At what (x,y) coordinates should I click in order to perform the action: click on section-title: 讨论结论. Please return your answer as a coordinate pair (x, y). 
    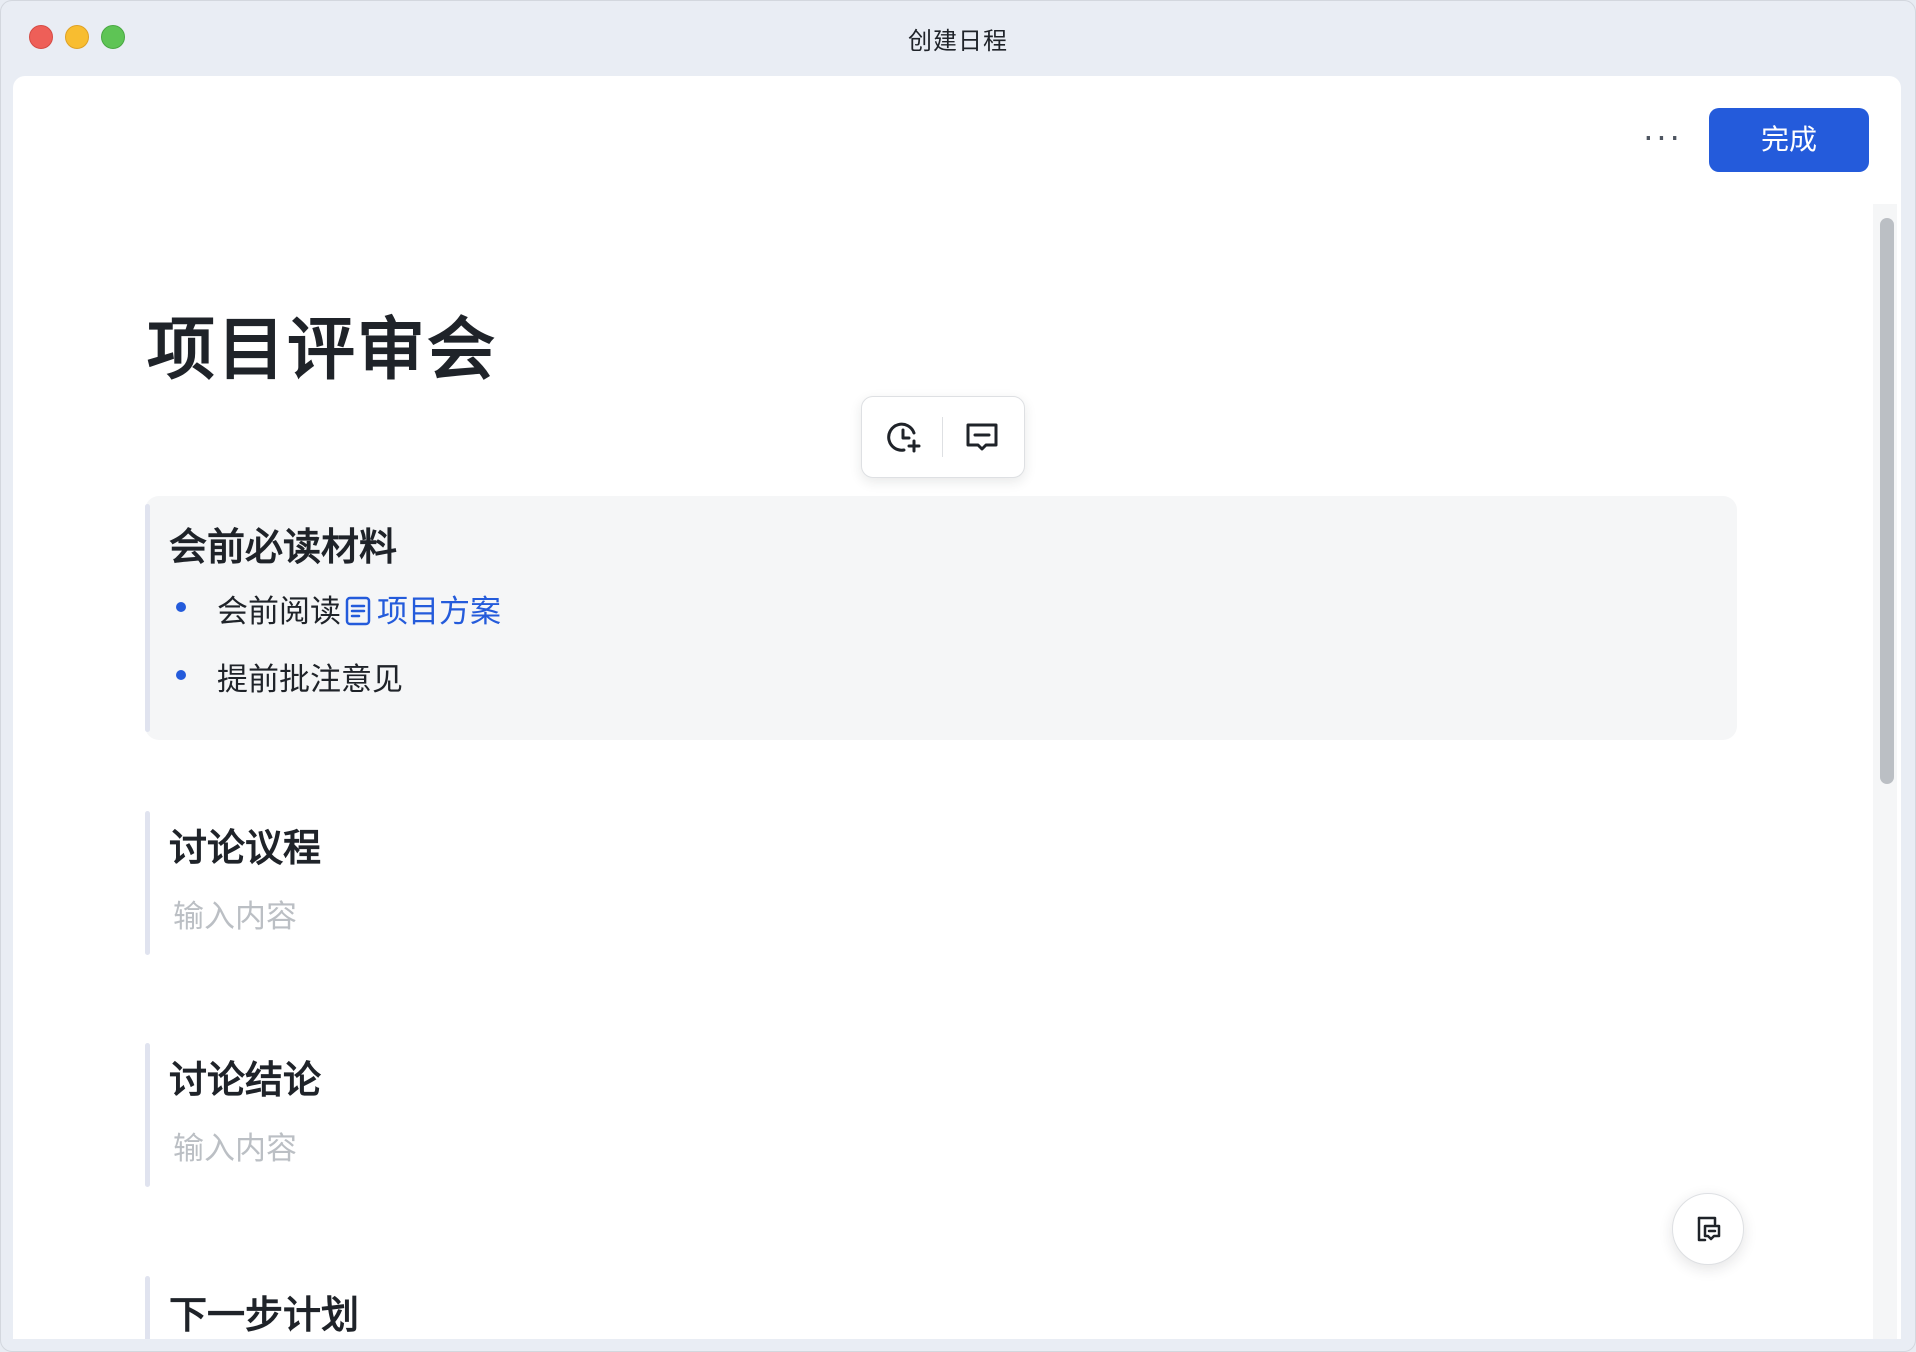
    Looking at the image, I should click on (245, 1080).